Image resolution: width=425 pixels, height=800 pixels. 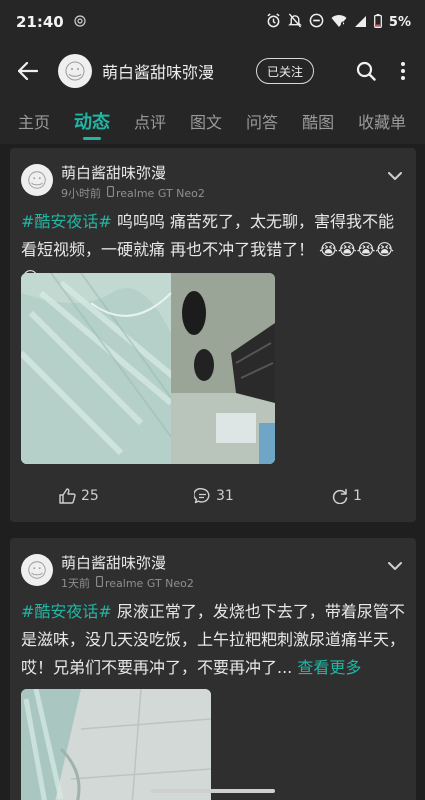 I want to click on signal-icon, so click(x=360, y=22).